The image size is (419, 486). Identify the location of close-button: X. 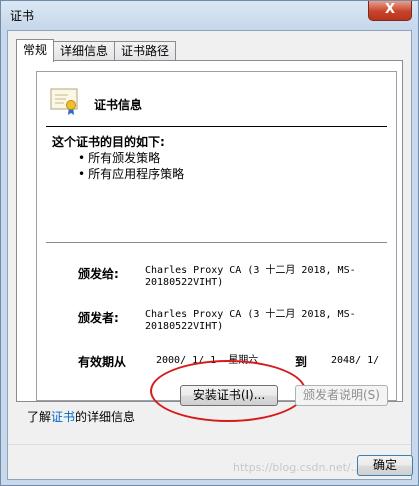
(390, 11).